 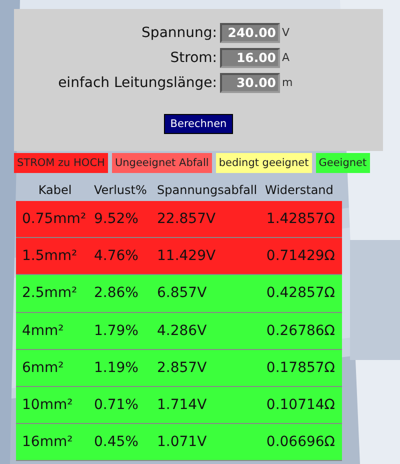 What do you see at coordinates (49, 256) in the screenshot?
I see `table-cell-text: 1.5mm²` at bounding box center [49, 256].